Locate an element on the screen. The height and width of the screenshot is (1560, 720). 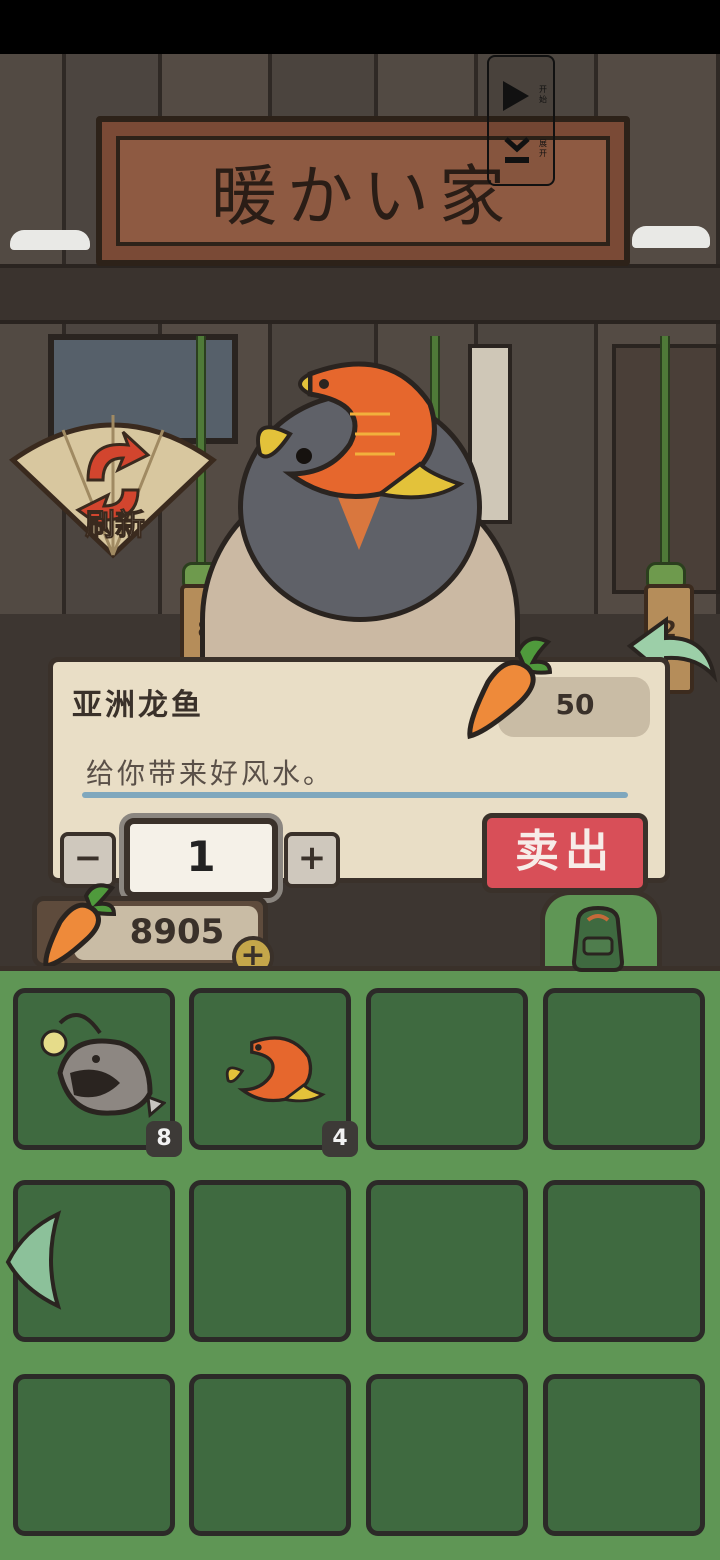
inventory-slot: 4 is located at coordinates (273, 1072).